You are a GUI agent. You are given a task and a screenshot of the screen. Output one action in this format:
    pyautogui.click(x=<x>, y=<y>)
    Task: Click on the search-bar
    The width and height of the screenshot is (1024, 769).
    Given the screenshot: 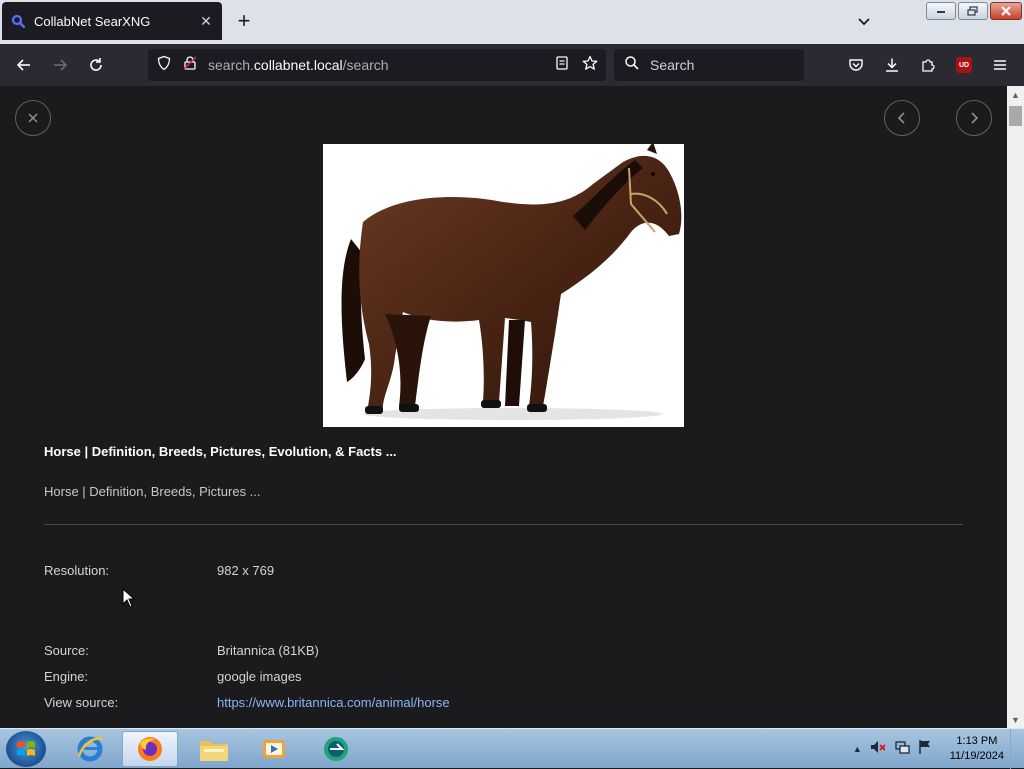 What is the action you would take?
    pyautogui.click(x=709, y=65)
    